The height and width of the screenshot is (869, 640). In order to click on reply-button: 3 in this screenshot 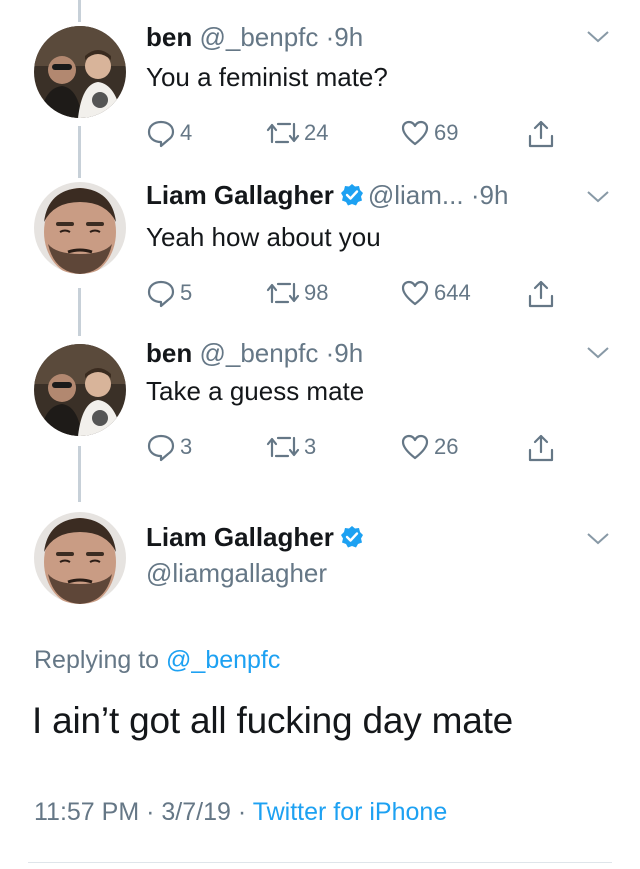, I will do `click(169, 447)`.